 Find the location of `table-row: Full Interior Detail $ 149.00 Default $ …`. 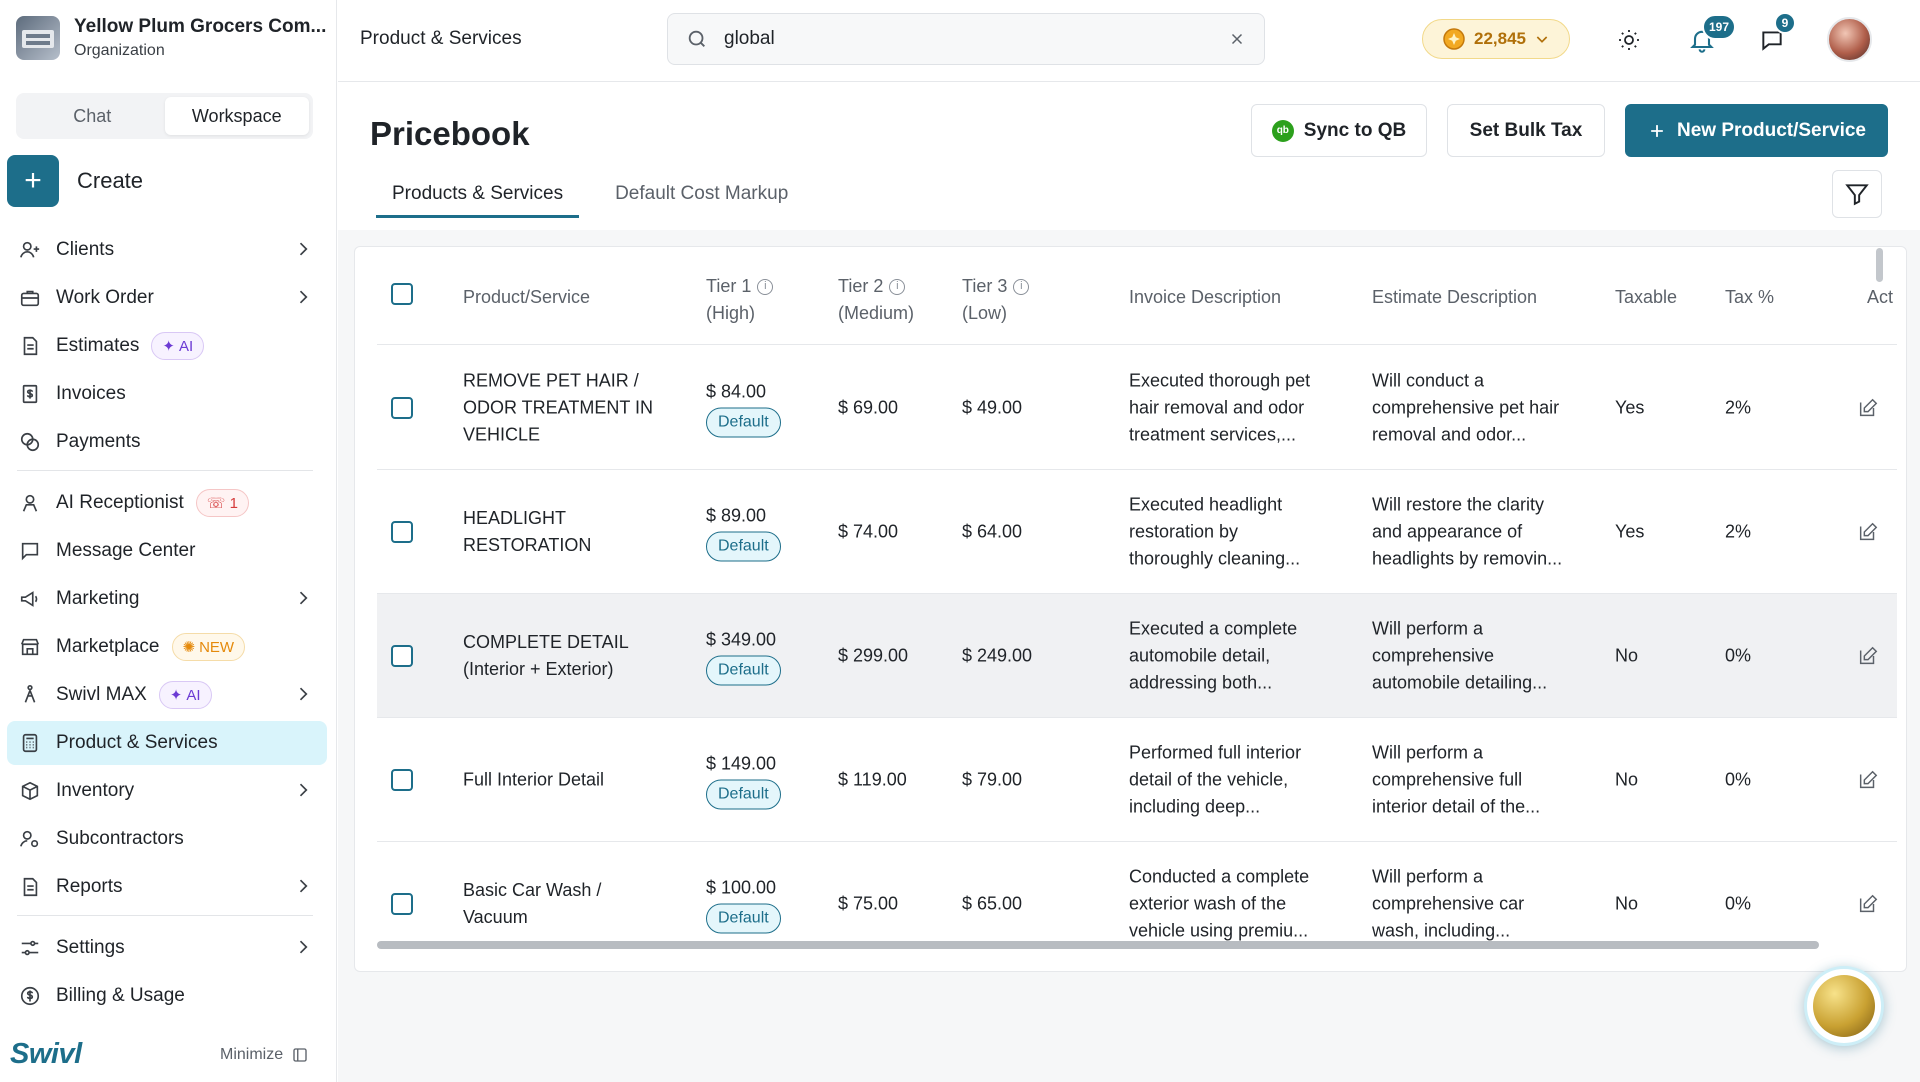

table-row: Full Interior Detail $ 149.00 Default $ … is located at coordinates (1137, 780).